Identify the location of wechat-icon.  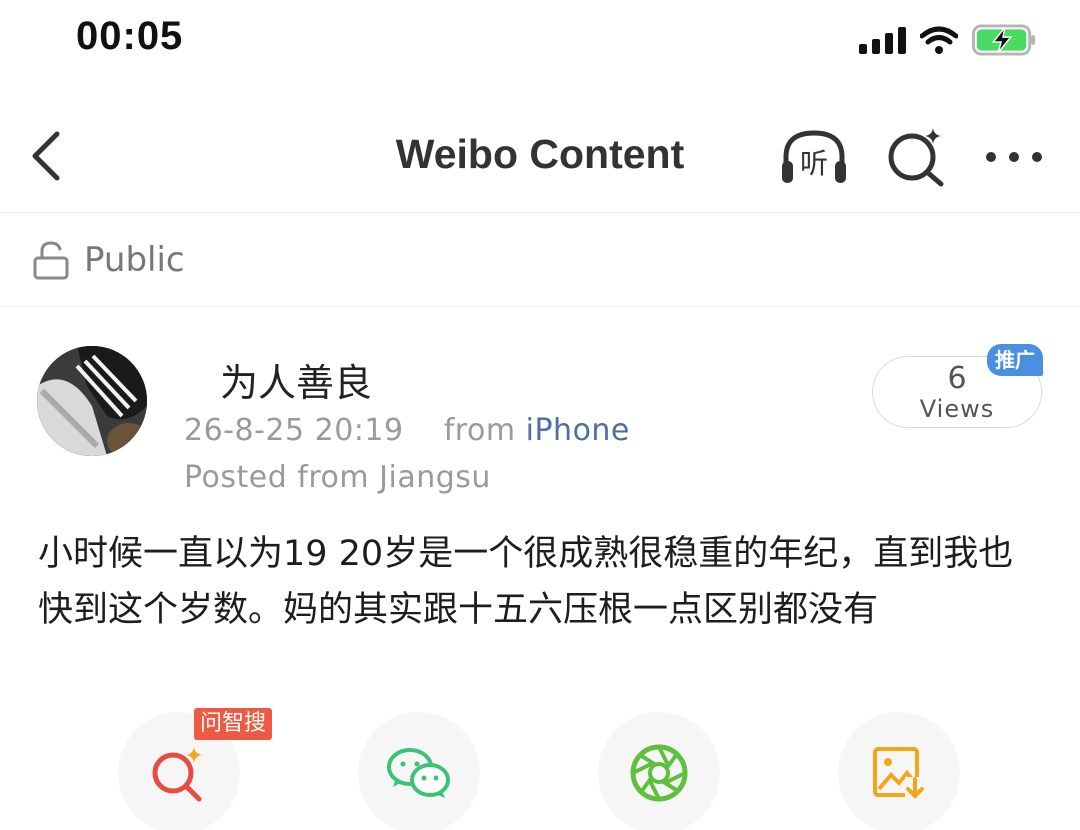
(418, 773).